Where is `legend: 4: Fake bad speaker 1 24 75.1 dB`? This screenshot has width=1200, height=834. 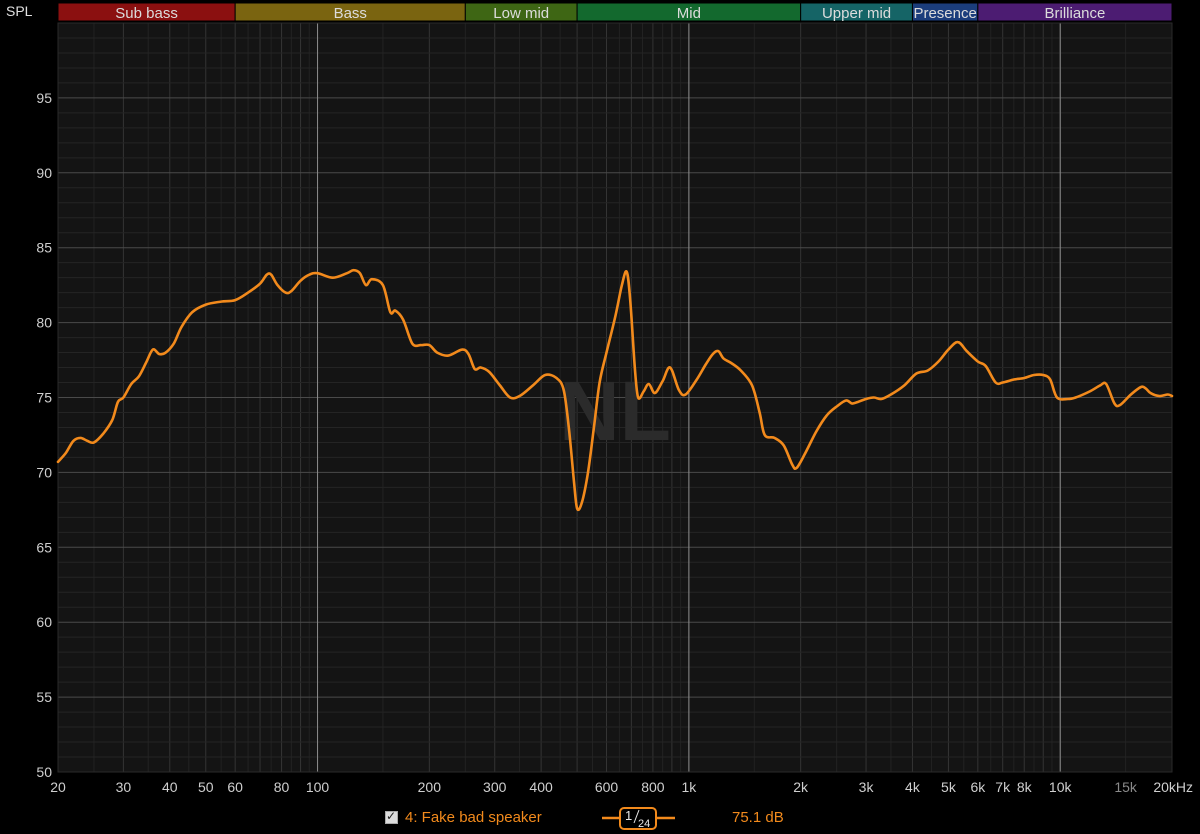
legend: 4: Fake bad speaker 1 24 75.1 dB is located at coordinates (600, 819).